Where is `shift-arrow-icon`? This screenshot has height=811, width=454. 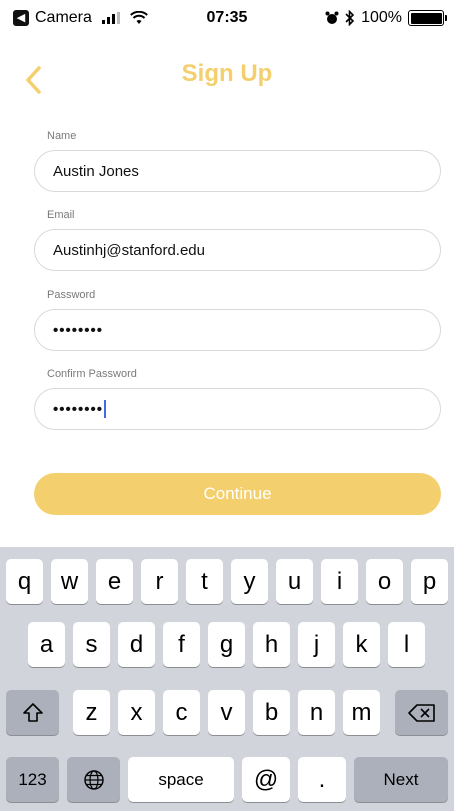
shift-arrow-icon is located at coordinates (32, 712).